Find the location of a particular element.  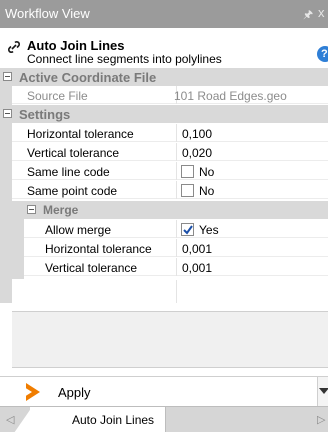

merge-gutter is located at coordinates (18, 249).